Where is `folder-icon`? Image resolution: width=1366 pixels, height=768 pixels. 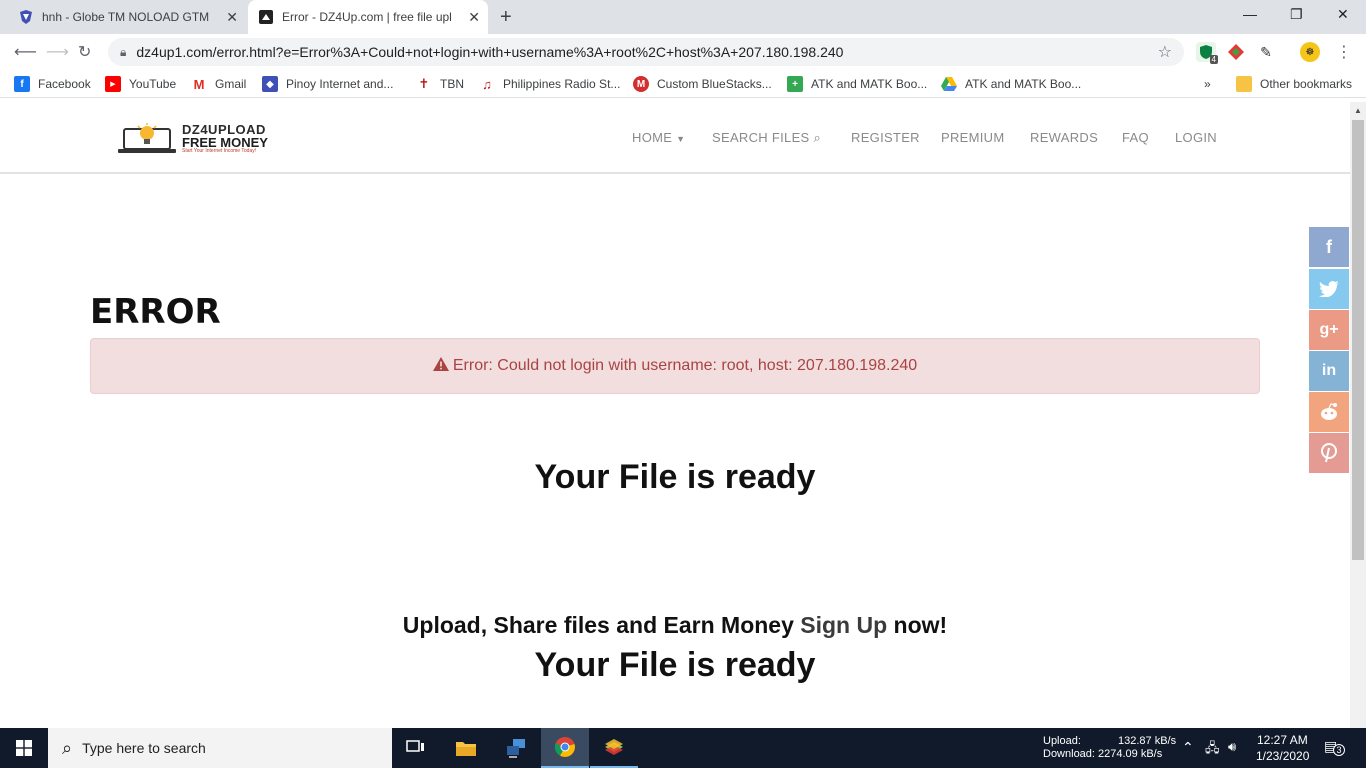
folder-icon is located at coordinates (1244, 84).